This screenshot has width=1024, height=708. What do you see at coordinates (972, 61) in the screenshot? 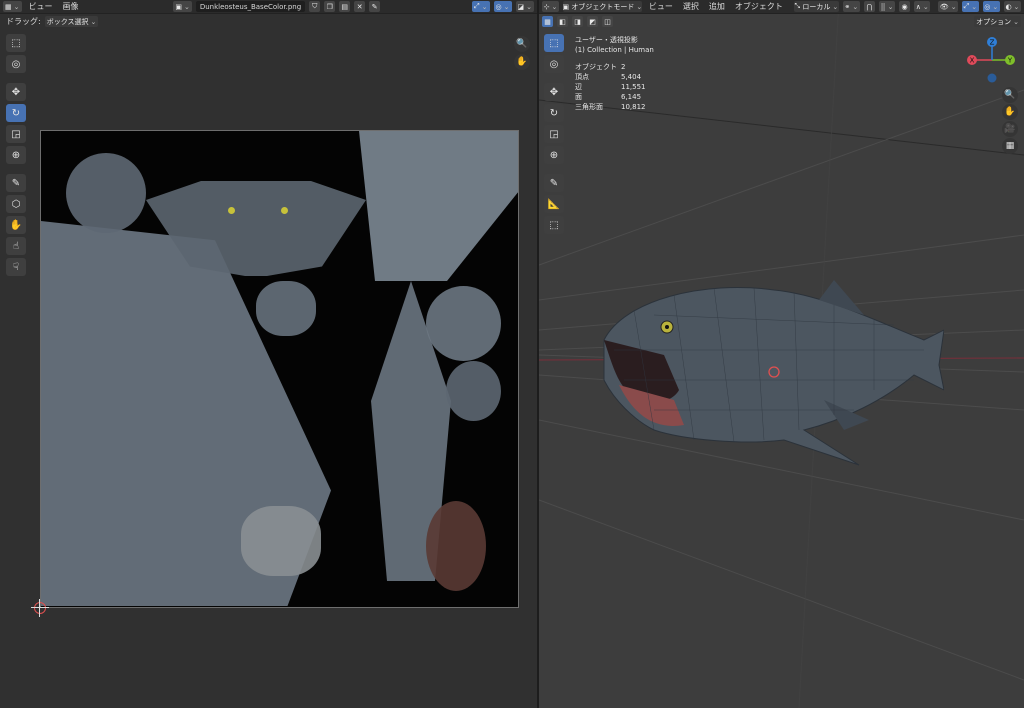
I see `gizmo-x-label: X` at bounding box center [972, 61].